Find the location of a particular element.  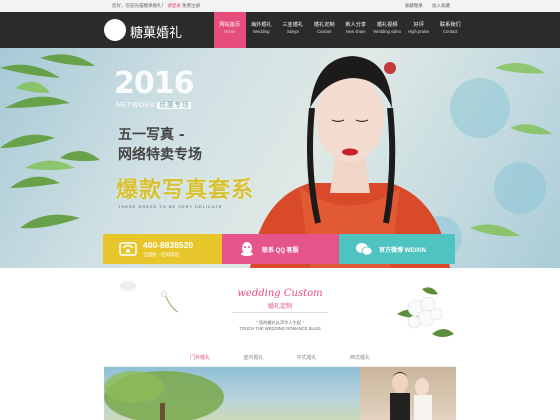

logo: 糖菓婚礼 is located at coordinates (144, 30).